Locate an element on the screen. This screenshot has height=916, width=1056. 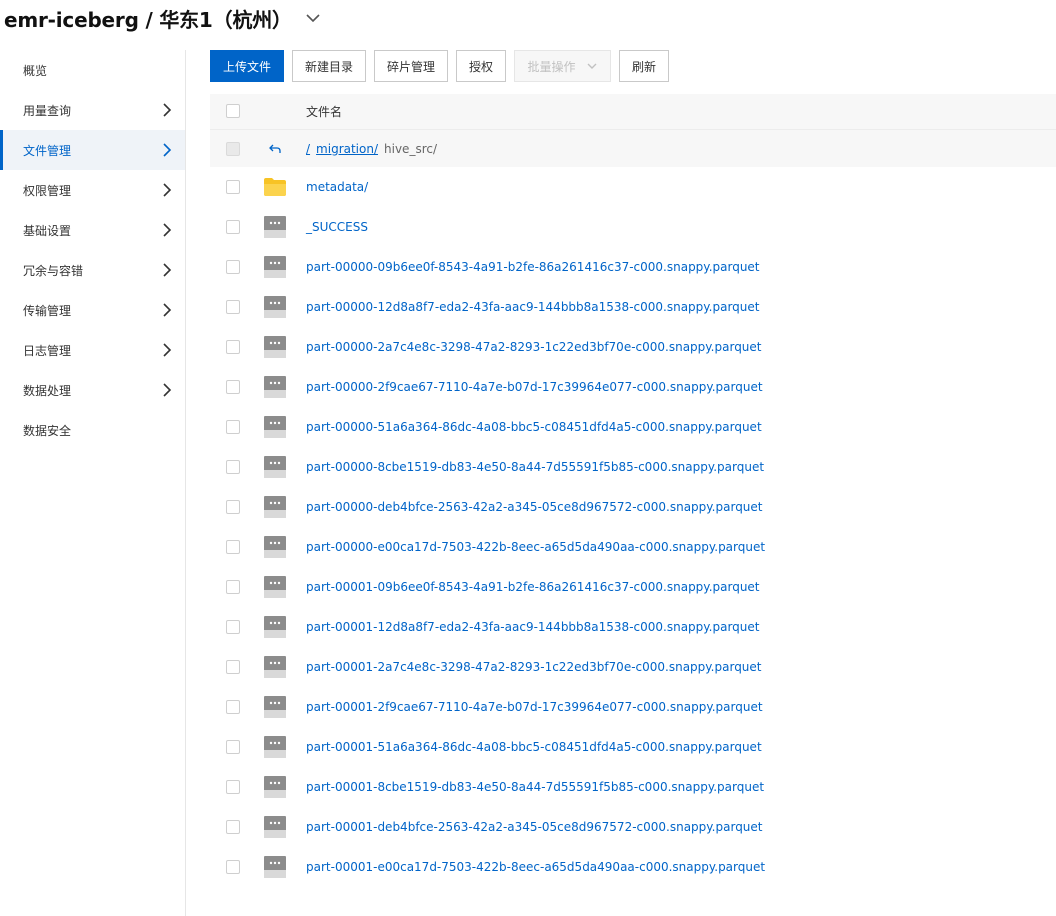
table-row: _SUCCESS is located at coordinates (633, 227).